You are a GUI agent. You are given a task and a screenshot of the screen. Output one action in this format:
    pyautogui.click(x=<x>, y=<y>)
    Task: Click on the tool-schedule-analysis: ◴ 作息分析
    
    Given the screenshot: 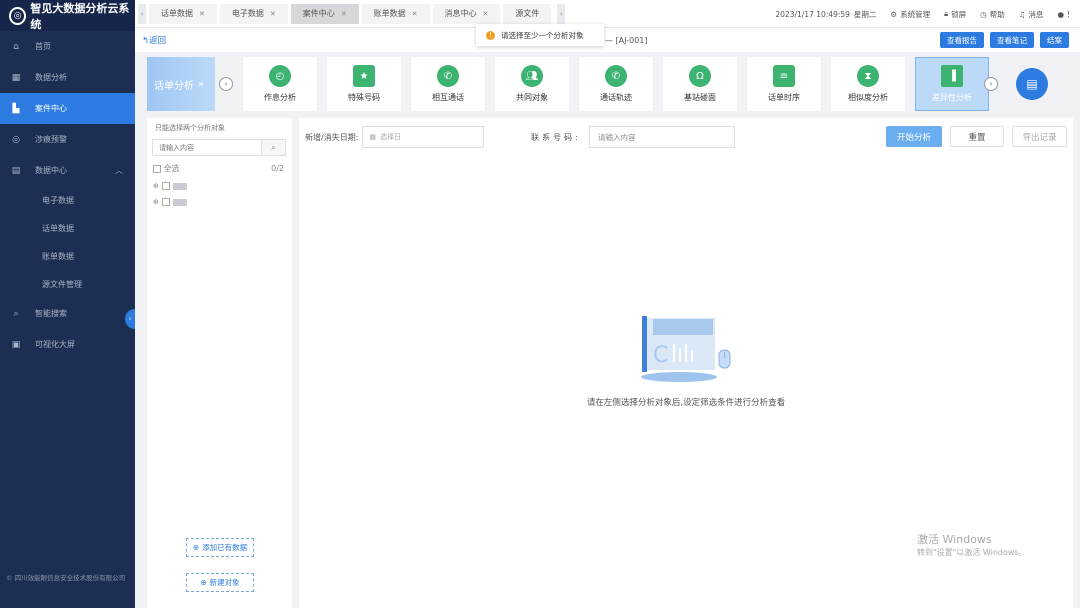 What is the action you would take?
    pyautogui.click(x=280, y=84)
    